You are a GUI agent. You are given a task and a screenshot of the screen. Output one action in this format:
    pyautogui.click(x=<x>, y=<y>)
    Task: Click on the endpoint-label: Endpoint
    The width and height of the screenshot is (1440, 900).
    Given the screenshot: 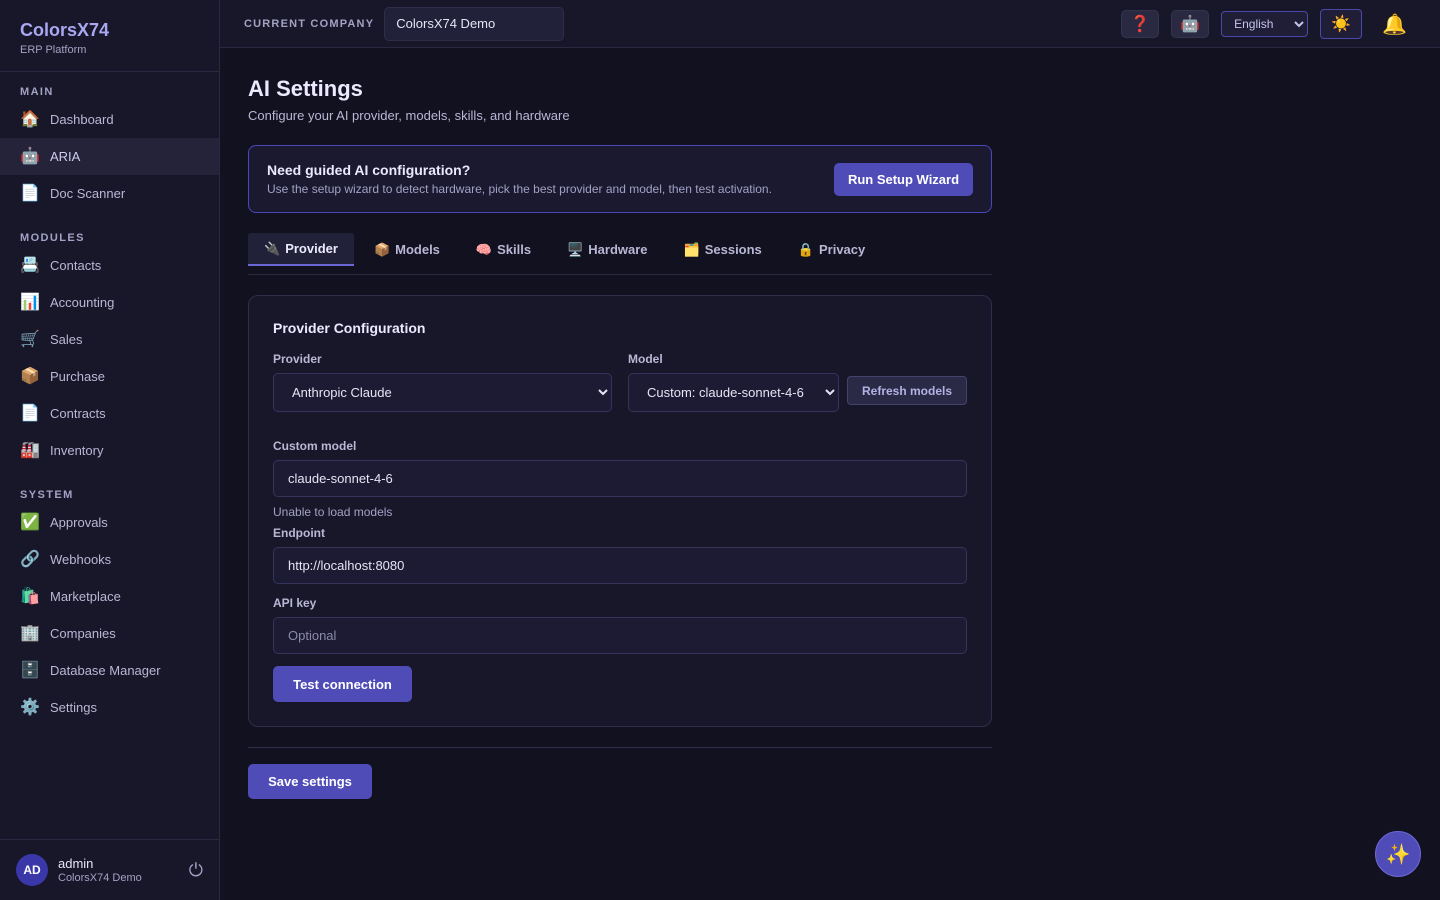 What is the action you would take?
    pyautogui.click(x=299, y=533)
    